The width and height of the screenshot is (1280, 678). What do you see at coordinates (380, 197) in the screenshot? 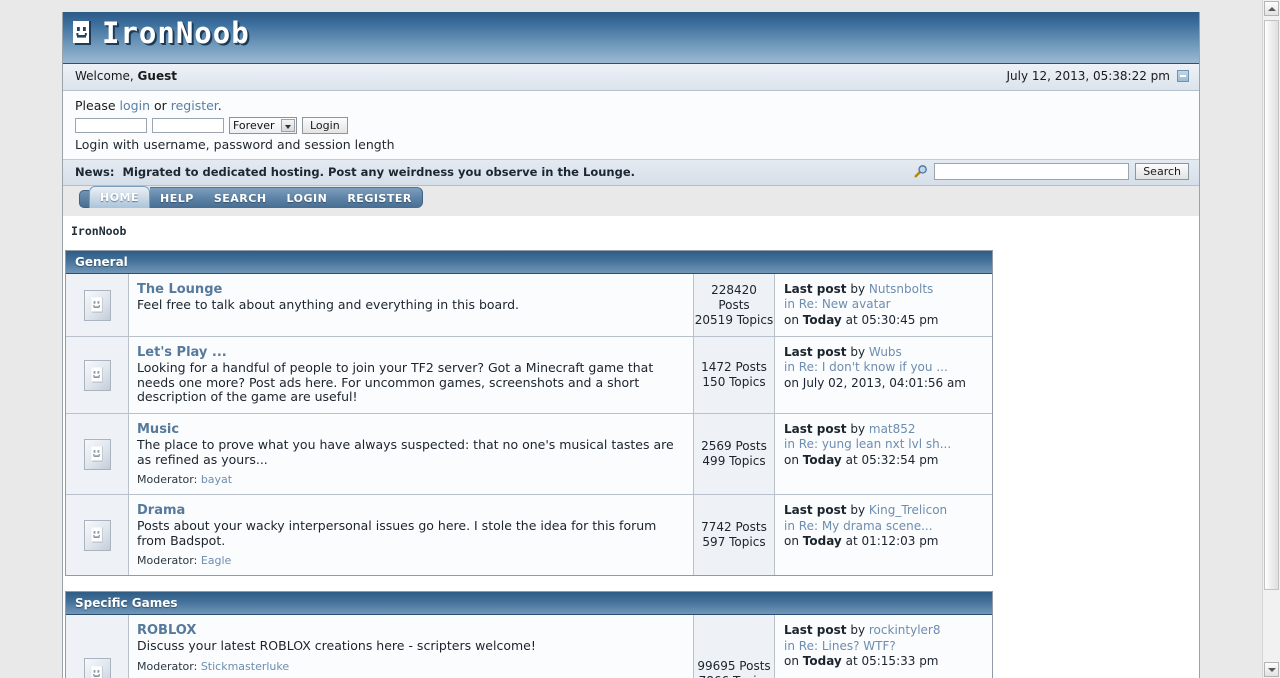
I see `tab-register: REGISTER` at bounding box center [380, 197].